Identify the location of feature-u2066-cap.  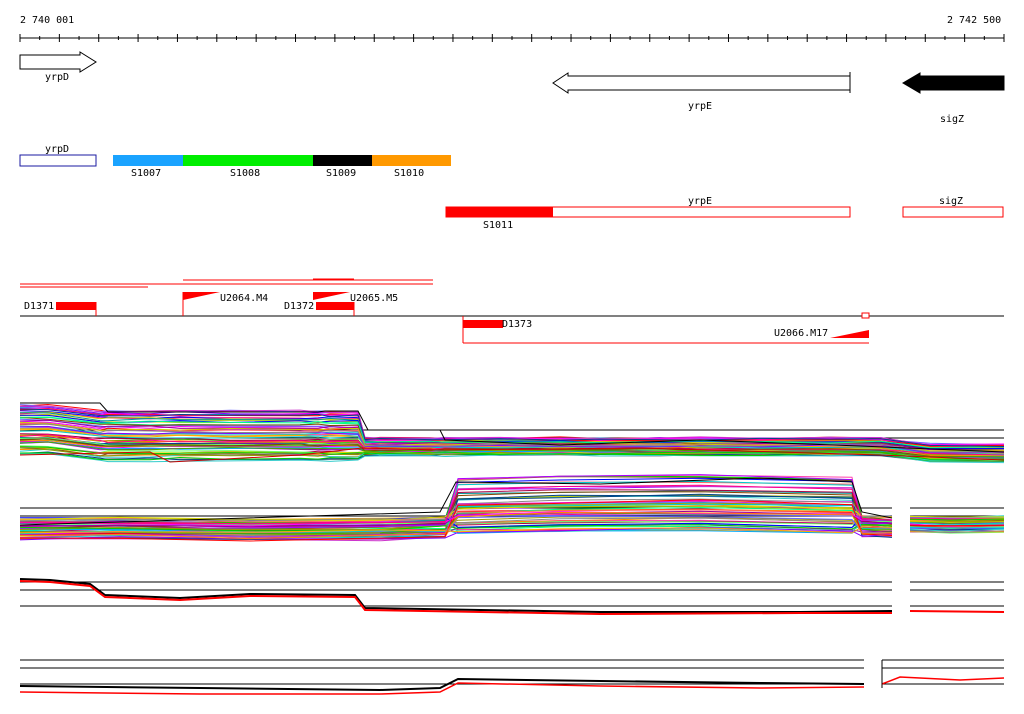
(865, 315).